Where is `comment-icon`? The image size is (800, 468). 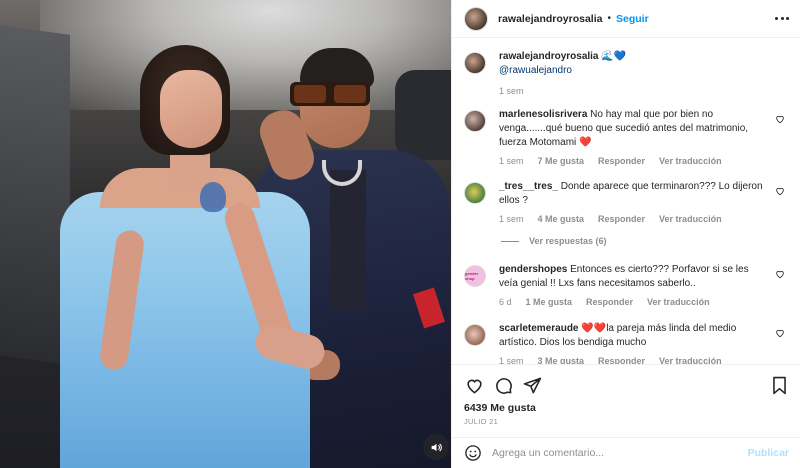
comment-icon is located at coordinates (503, 385).